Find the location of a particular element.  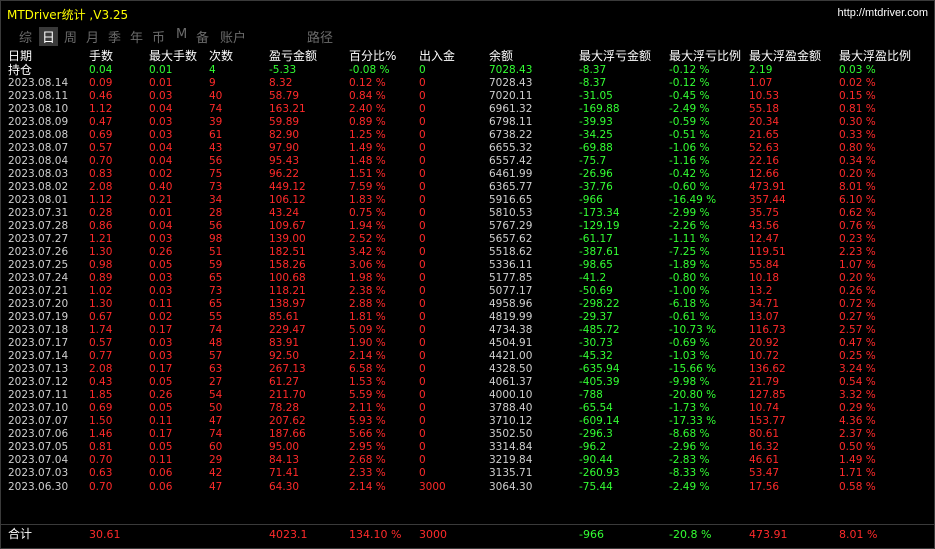

col-header-percent: 百分比% is located at coordinates (372, 56).